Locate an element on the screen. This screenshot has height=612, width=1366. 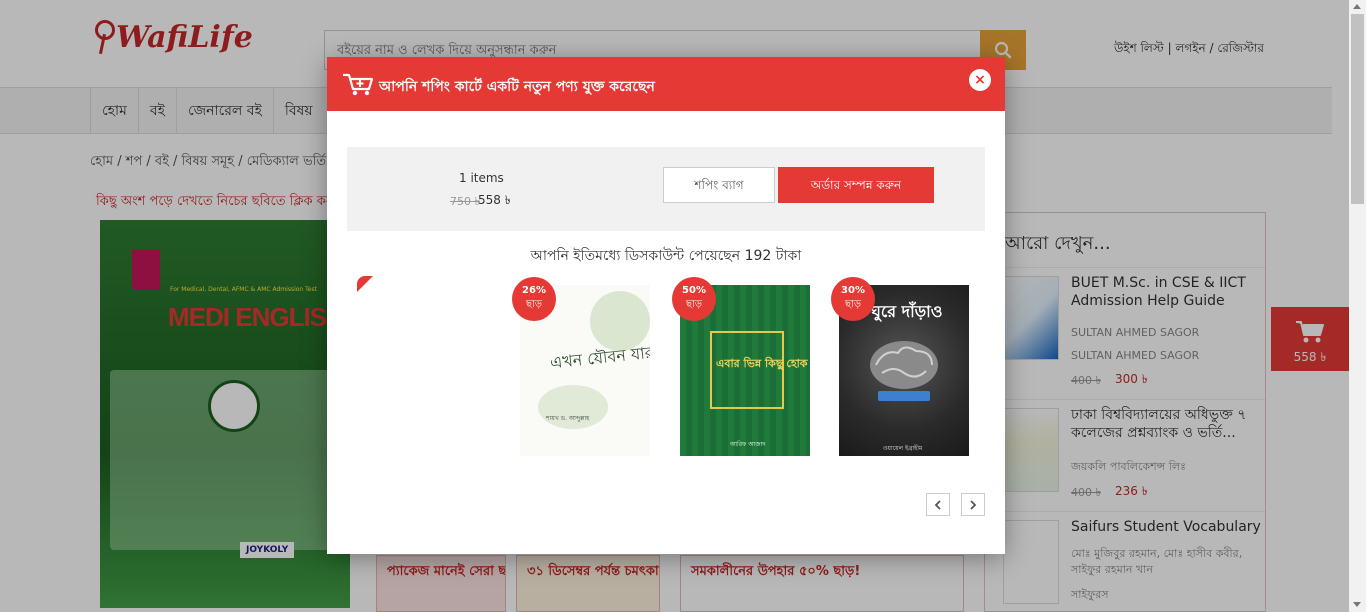
cart-old-total: 750 ৳ is located at coordinates (465, 201).